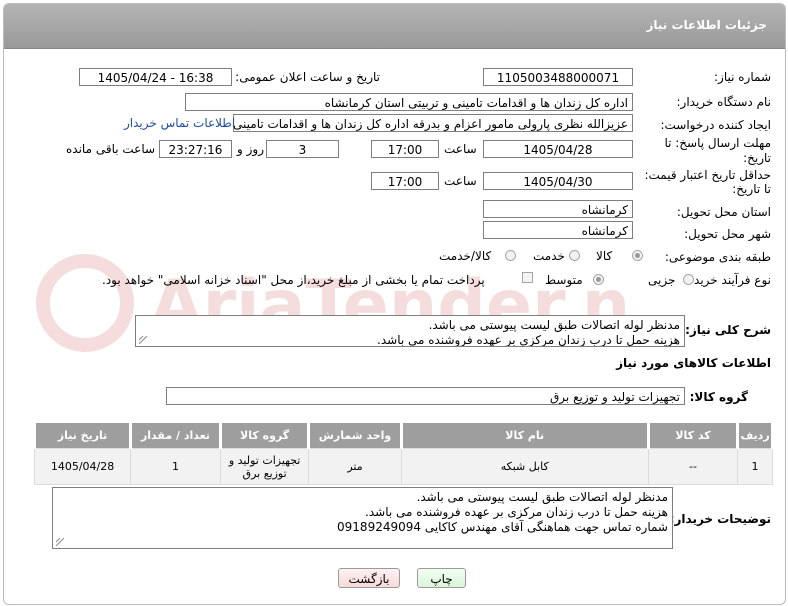 This screenshot has width=788, height=606. I want to click on buyer-notes-label: توضیحات خریدار:, so click(720, 519).